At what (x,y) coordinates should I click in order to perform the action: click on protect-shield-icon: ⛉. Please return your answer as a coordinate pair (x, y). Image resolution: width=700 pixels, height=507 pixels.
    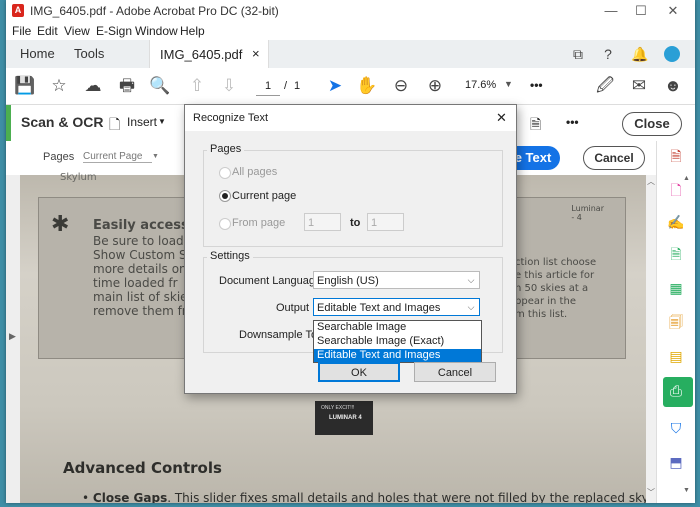
    Looking at the image, I should click on (676, 428).